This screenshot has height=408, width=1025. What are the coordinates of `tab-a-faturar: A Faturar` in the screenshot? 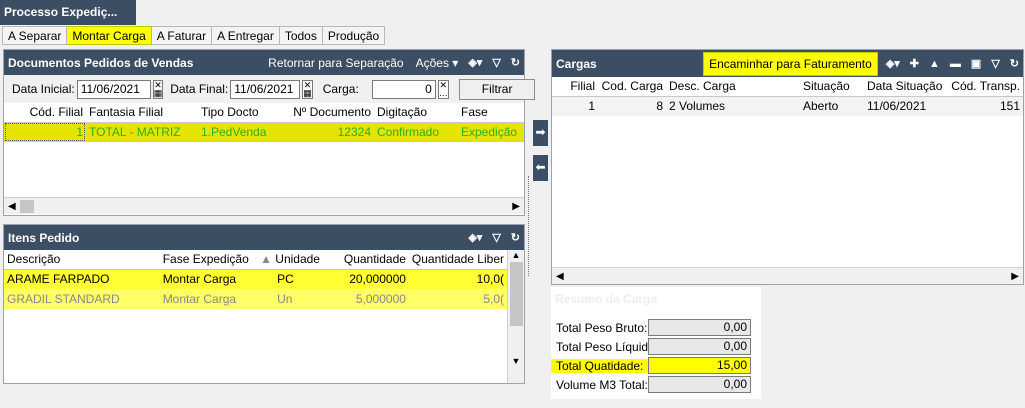 It's located at (182, 35).